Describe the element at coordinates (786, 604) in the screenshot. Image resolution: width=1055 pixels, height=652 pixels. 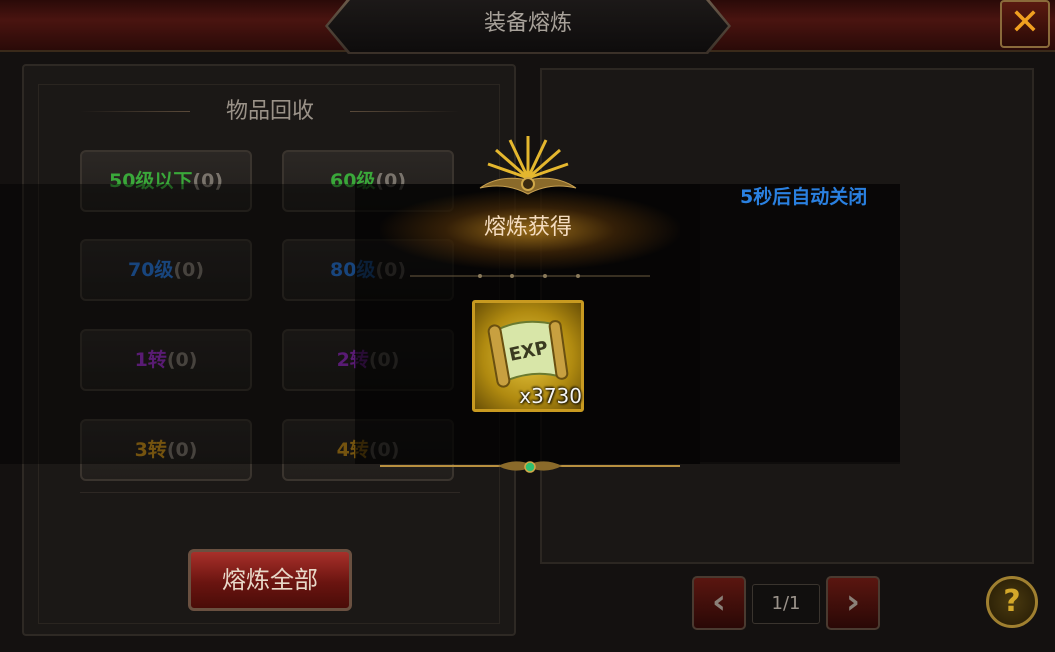
I see `page-indicator: 1/1` at that location.